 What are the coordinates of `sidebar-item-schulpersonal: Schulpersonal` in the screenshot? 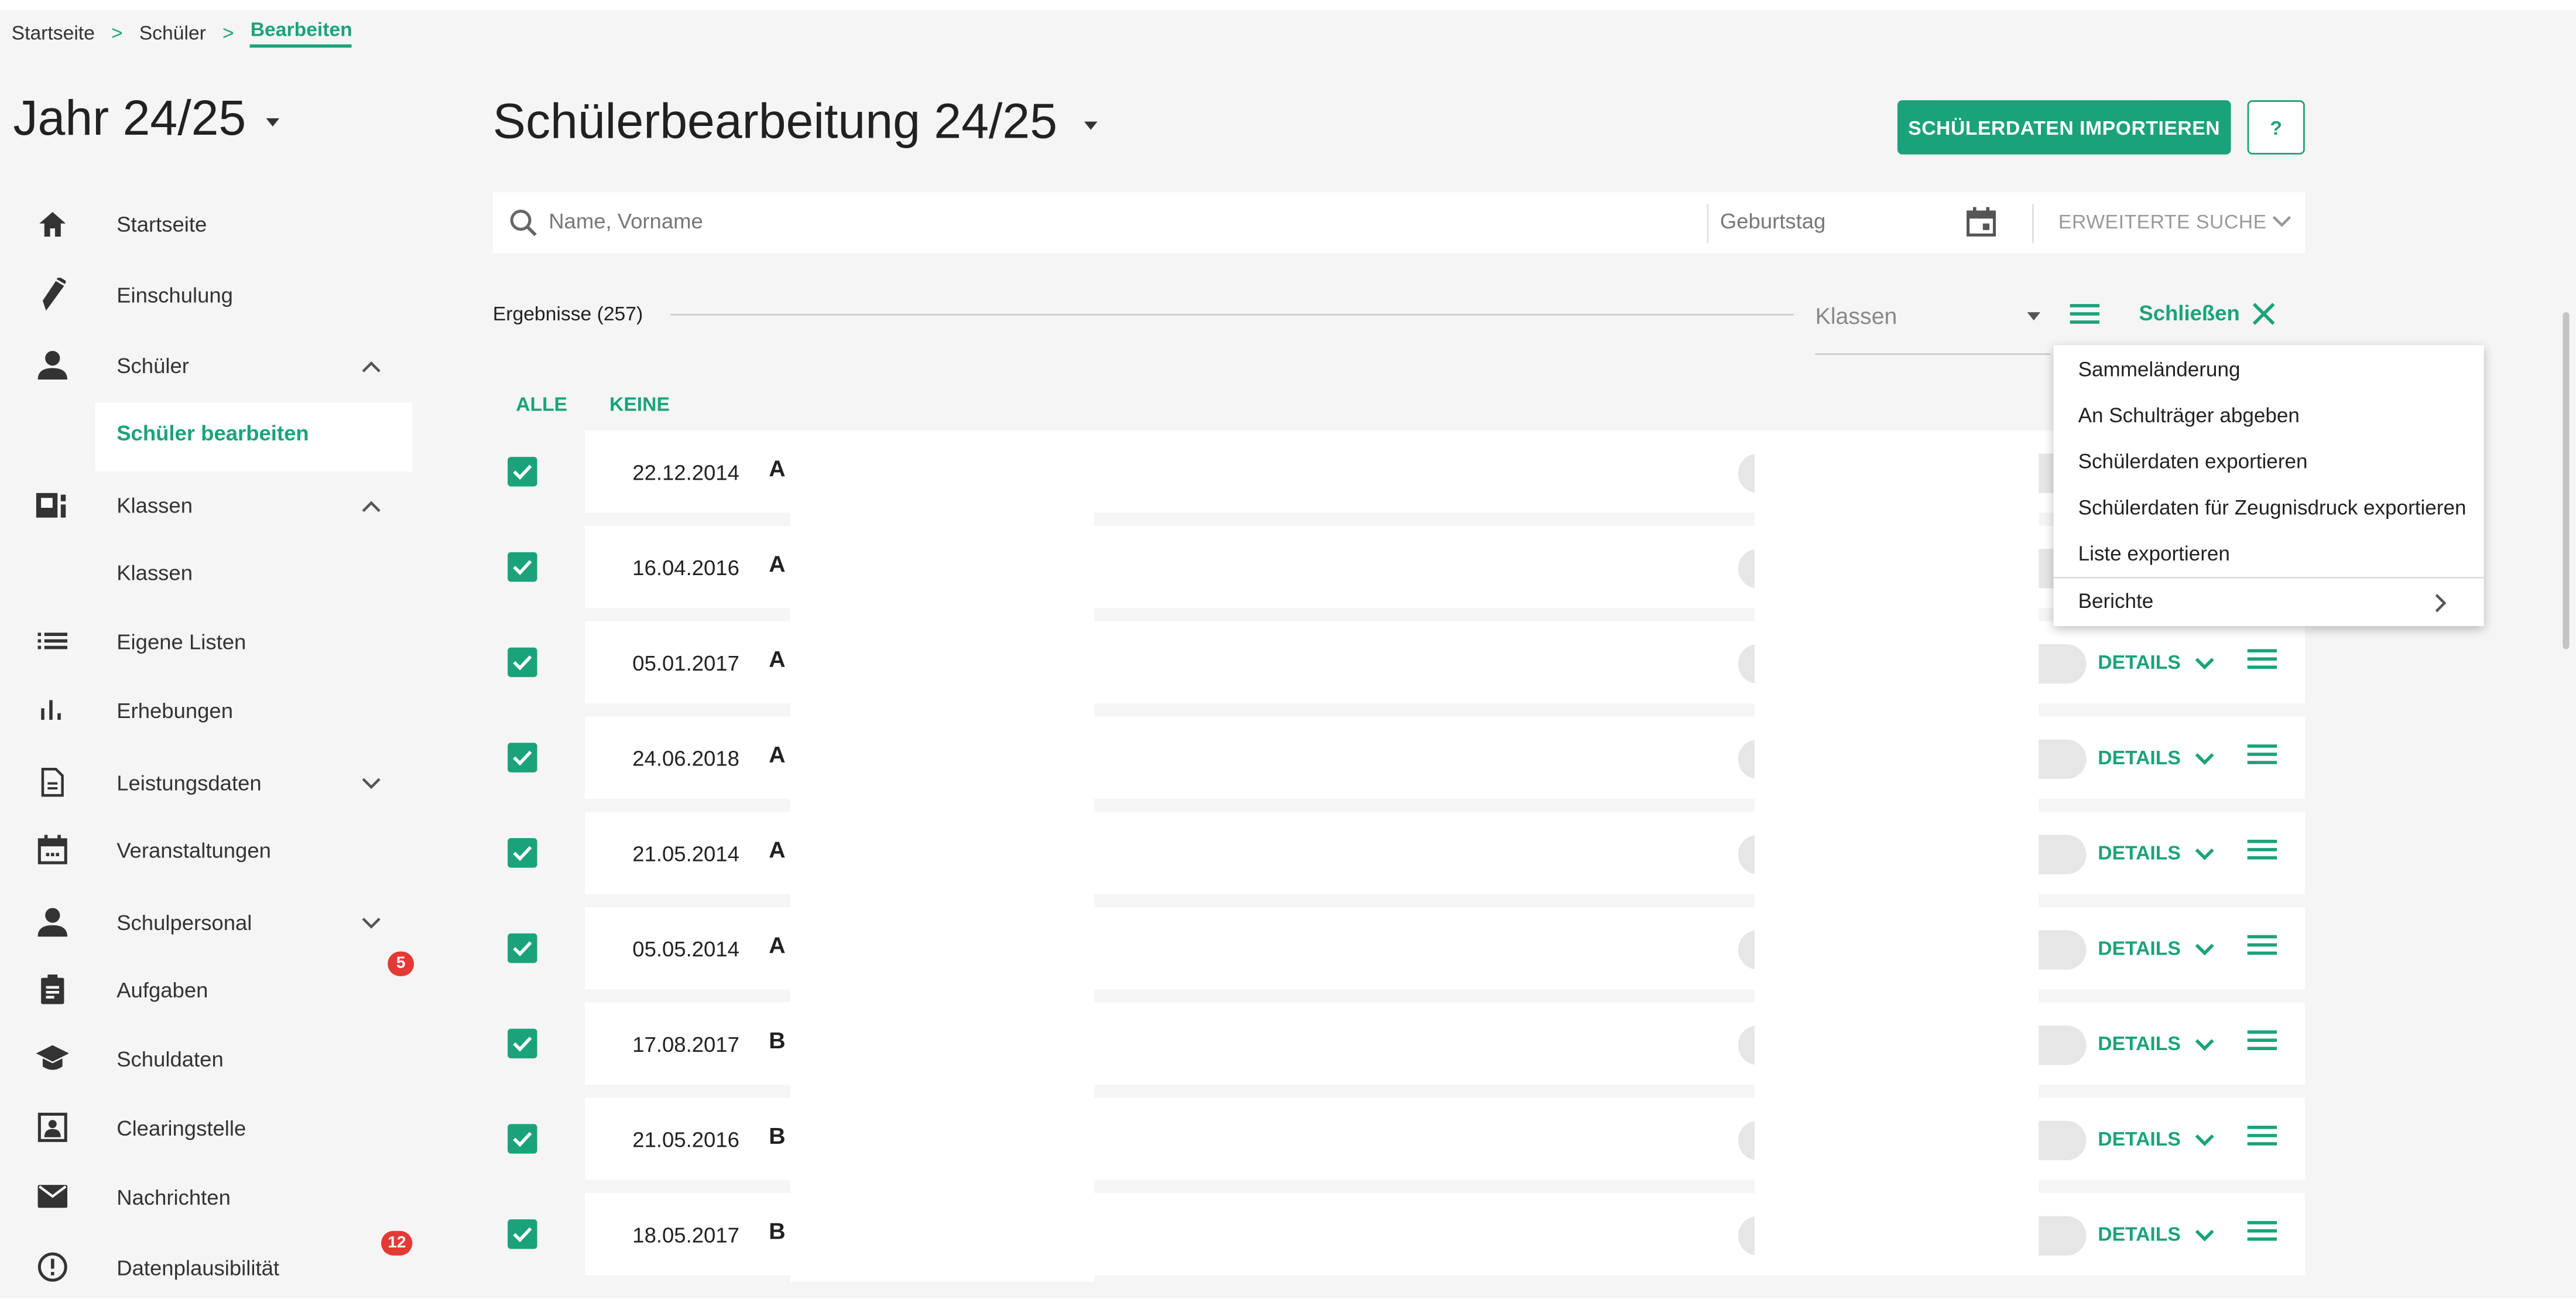 It's located at (213, 922).